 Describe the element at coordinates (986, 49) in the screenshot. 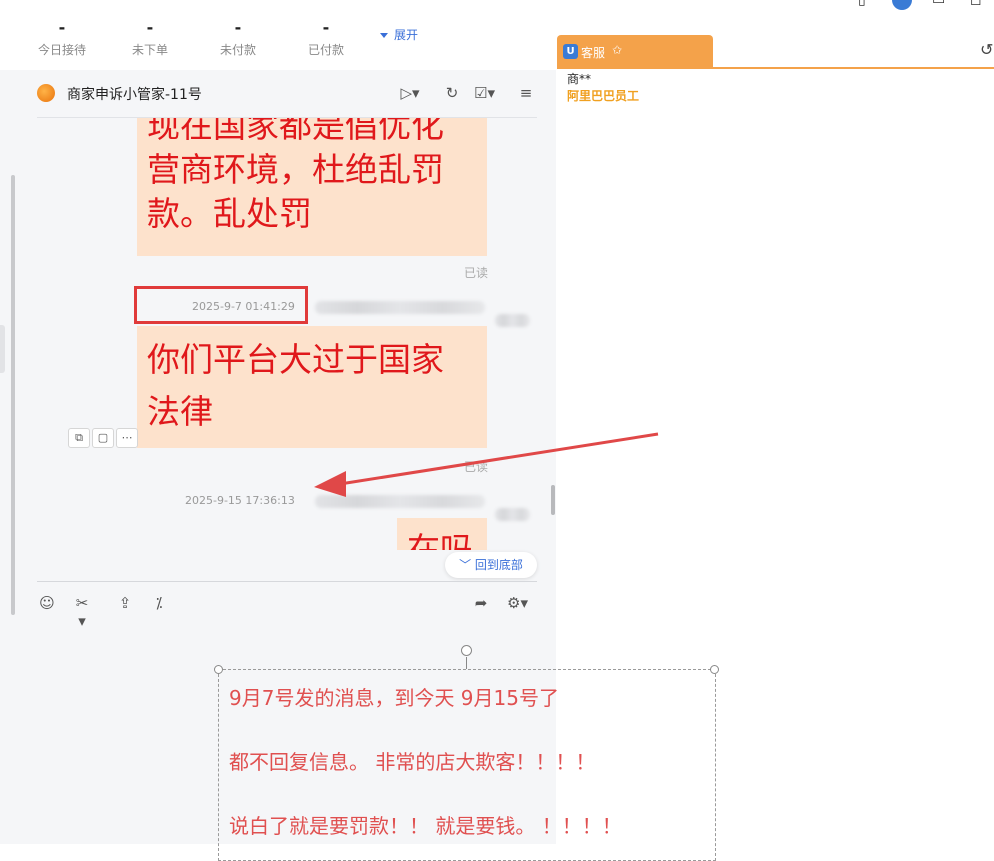

I see `refresh-icon: ↺` at that location.